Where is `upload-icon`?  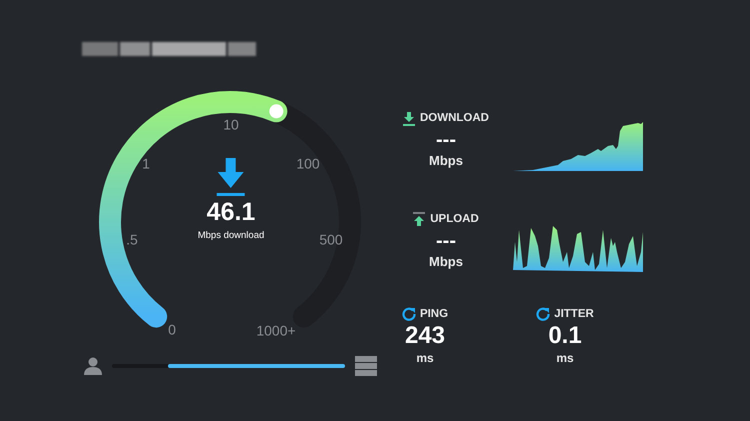 upload-icon is located at coordinates (419, 219).